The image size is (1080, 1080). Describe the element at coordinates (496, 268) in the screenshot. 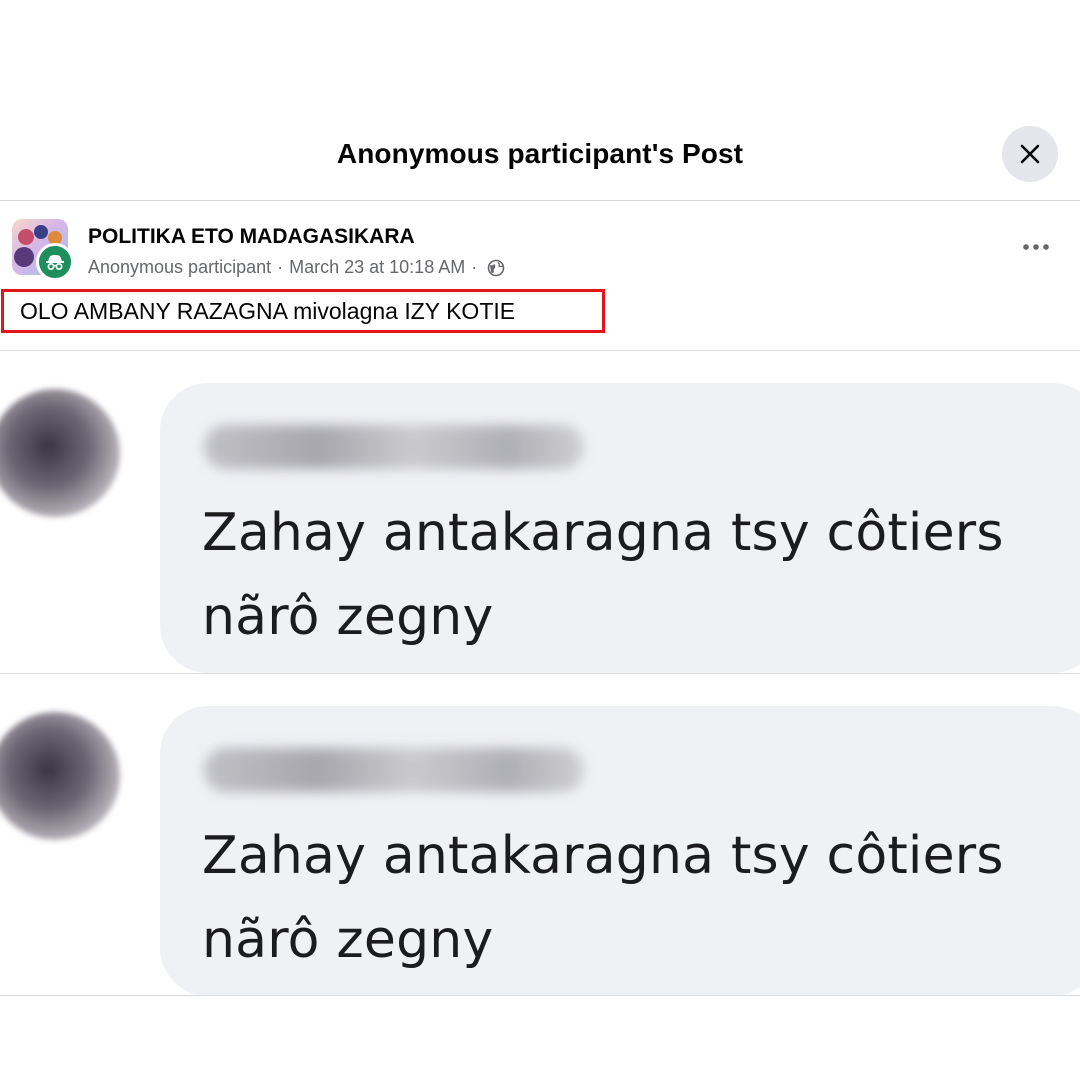

I see `globe-icon` at that location.